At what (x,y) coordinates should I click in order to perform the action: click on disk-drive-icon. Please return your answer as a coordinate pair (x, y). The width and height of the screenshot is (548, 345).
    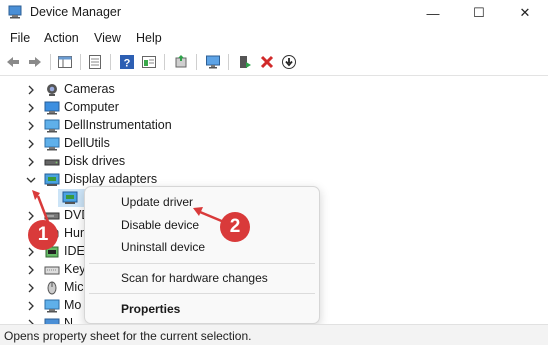
    Looking at the image, I should click on (52, 162).